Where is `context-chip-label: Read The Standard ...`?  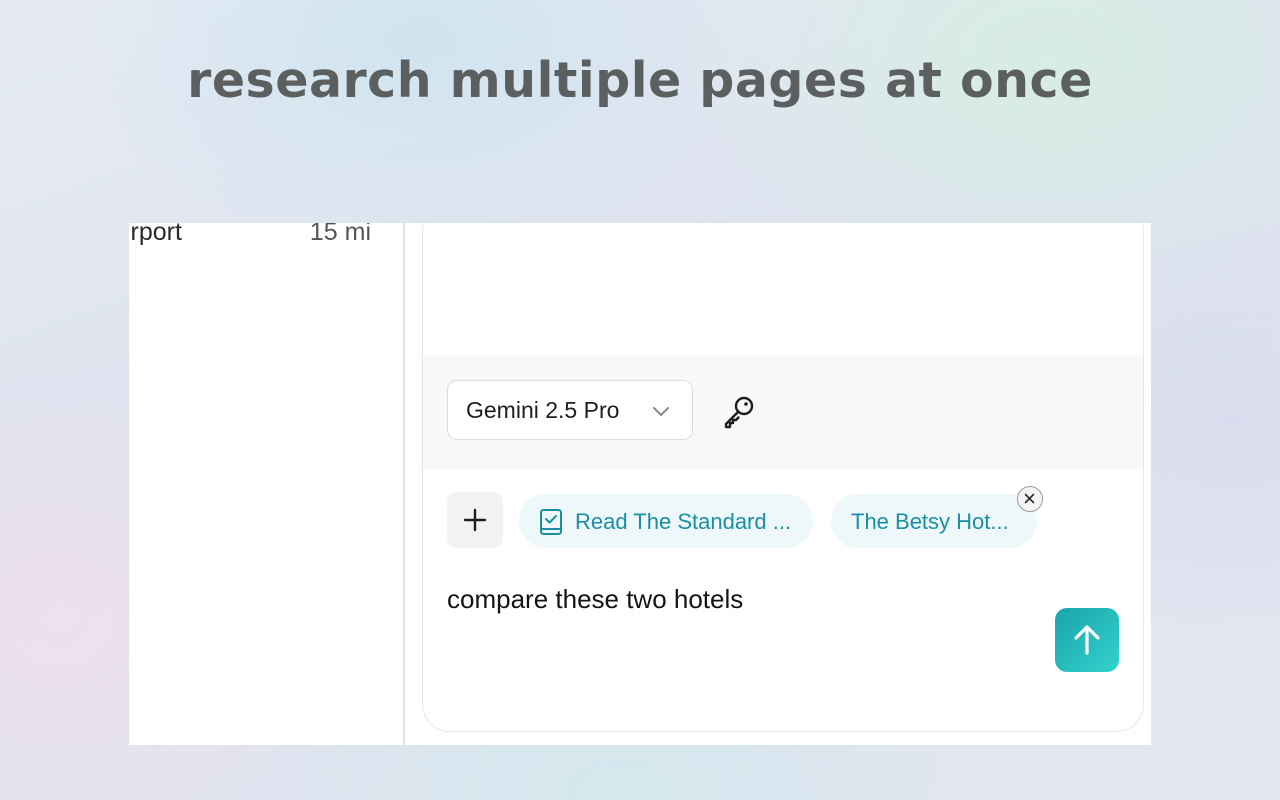 context-chip-label: Read The Standard ... is located at coordinates (683, 521).